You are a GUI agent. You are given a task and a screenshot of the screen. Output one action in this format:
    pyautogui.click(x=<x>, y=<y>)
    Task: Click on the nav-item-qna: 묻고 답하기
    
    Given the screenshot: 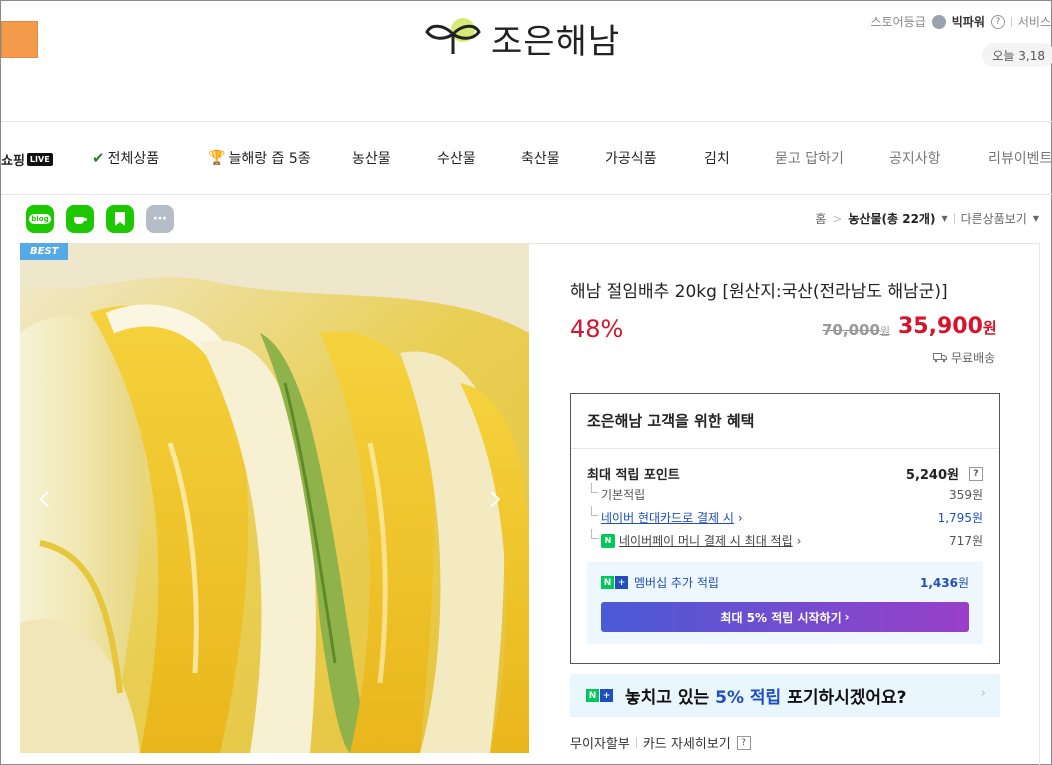 What is the action you would take?
    pyautogui.click(x=809, y=158)
    